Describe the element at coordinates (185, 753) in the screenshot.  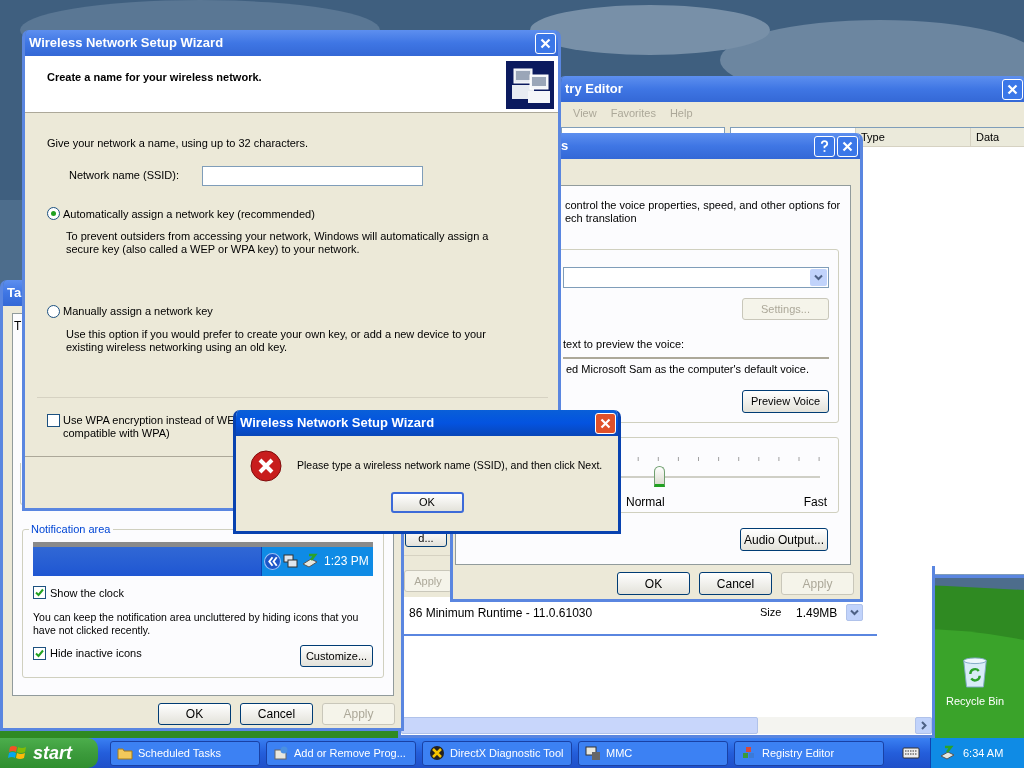
I see `taskbar-button: Scheduled Tasks` at that location.